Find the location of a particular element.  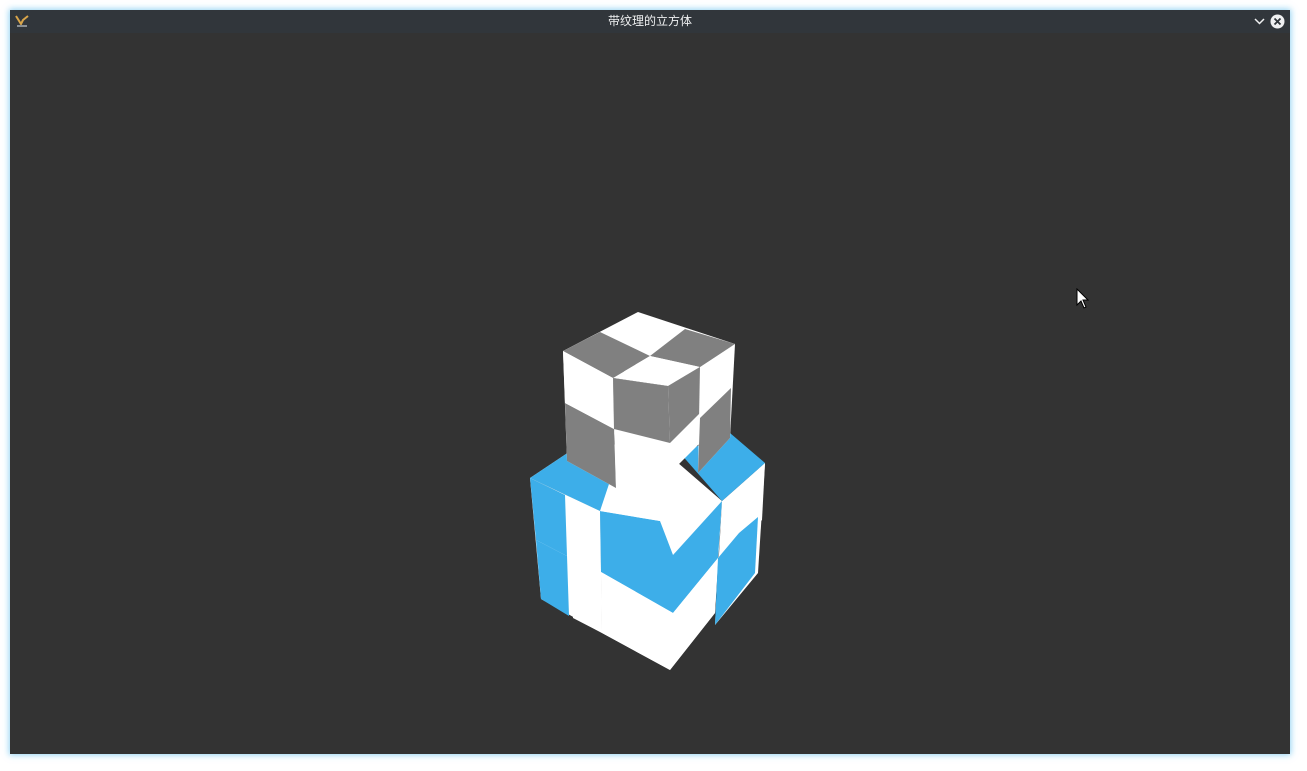

window-title: 带纹理的立方体 is located at coordinates (649, 21).